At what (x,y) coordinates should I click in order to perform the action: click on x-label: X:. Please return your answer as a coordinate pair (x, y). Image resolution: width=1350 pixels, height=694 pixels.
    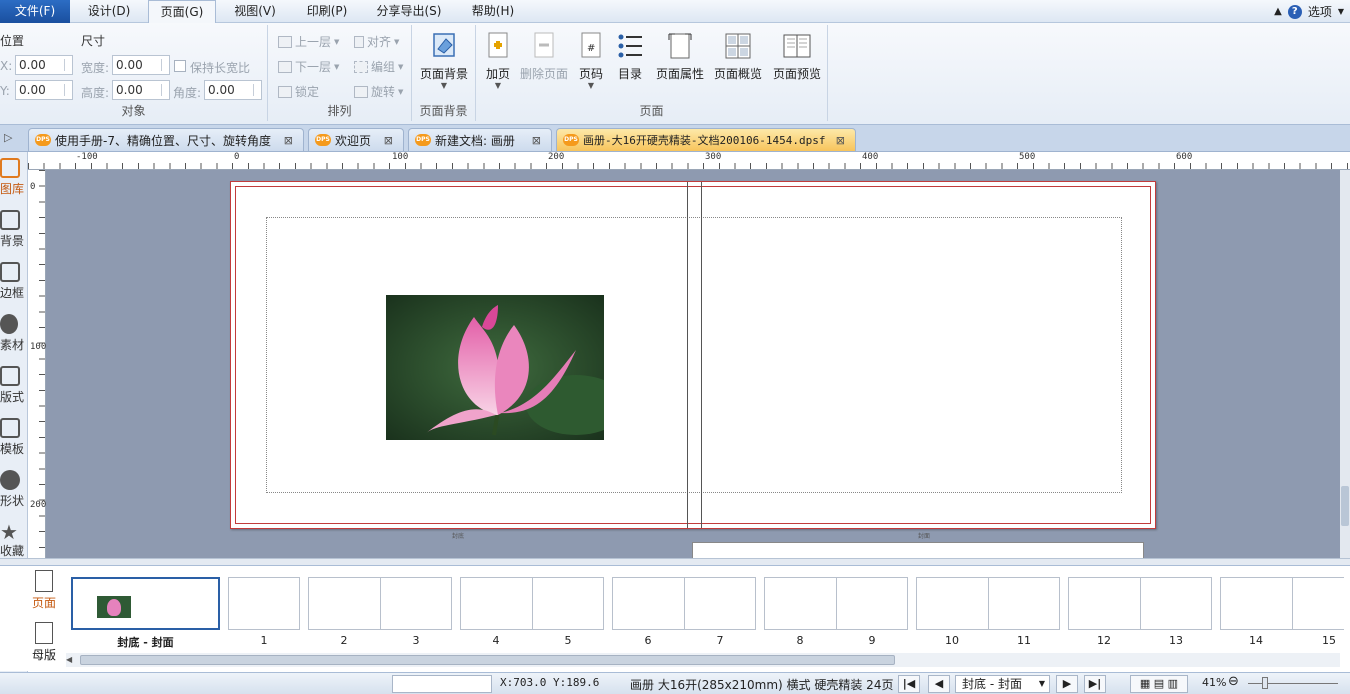
    Looking at the image, I should click on (6, 66).